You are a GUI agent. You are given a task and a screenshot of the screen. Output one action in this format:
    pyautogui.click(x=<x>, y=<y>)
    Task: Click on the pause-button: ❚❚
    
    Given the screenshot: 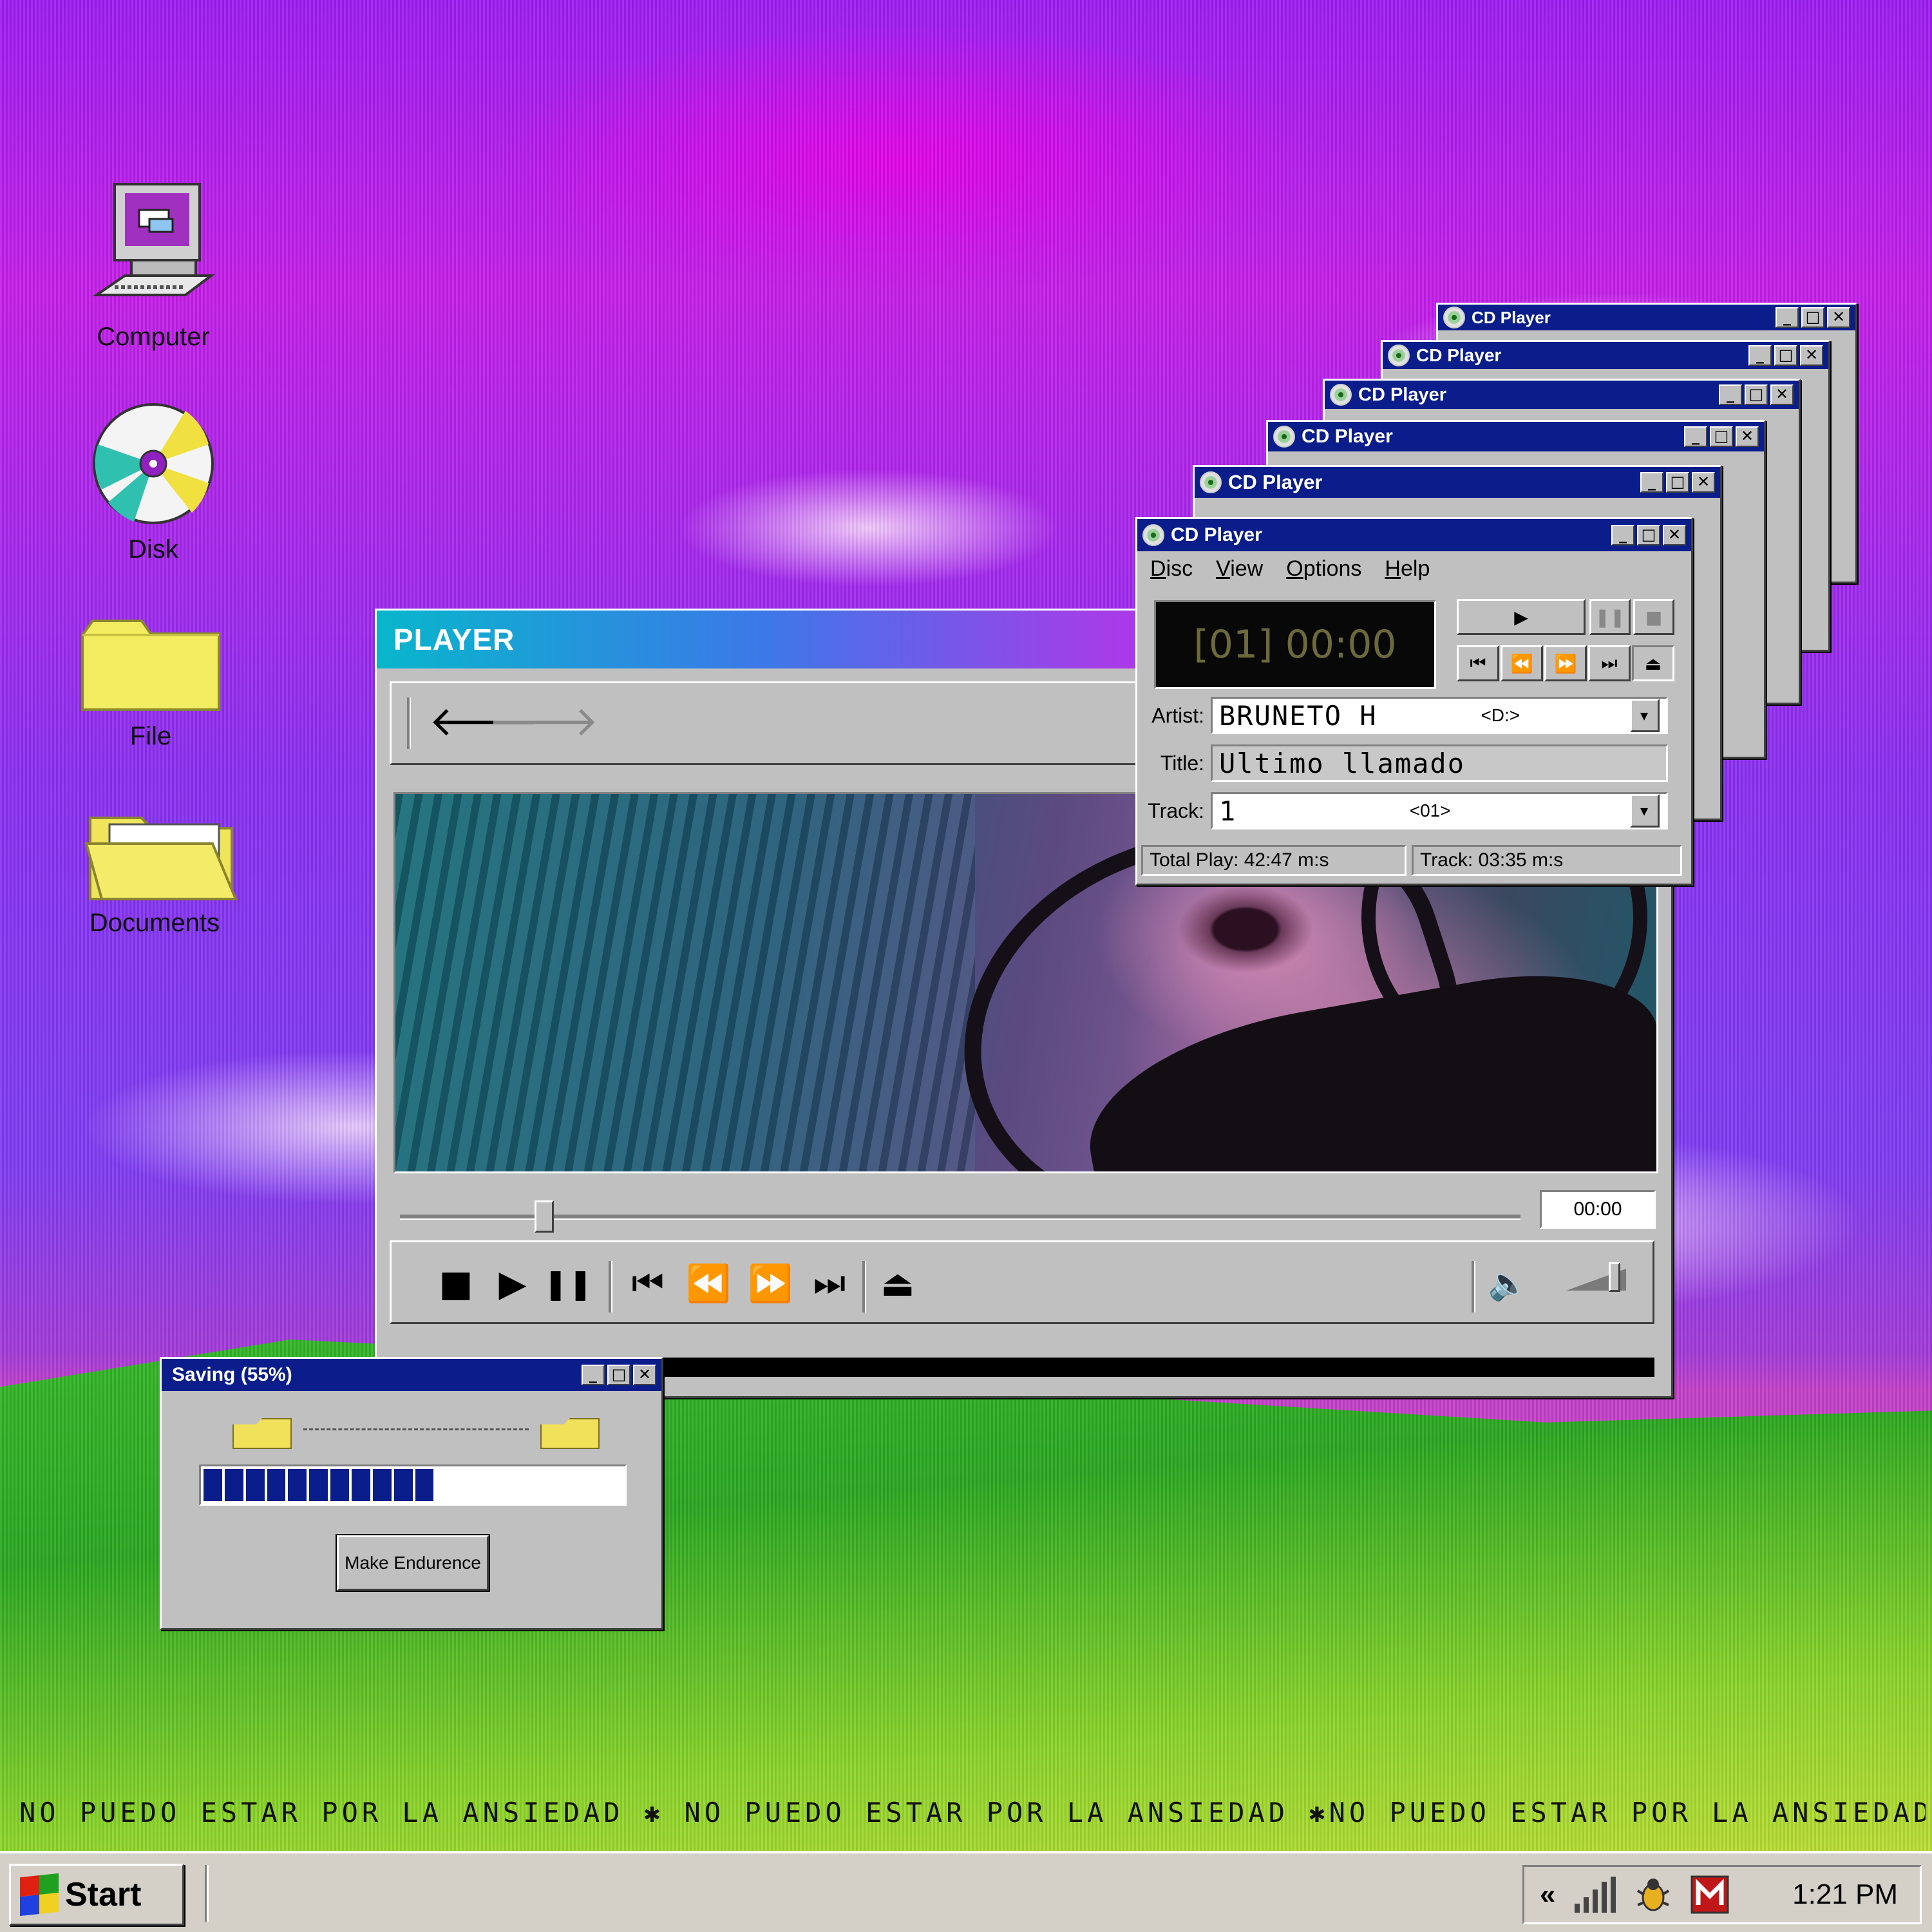 What is the action you would take?
    pyautogui.click(x=567, y=1284)
    